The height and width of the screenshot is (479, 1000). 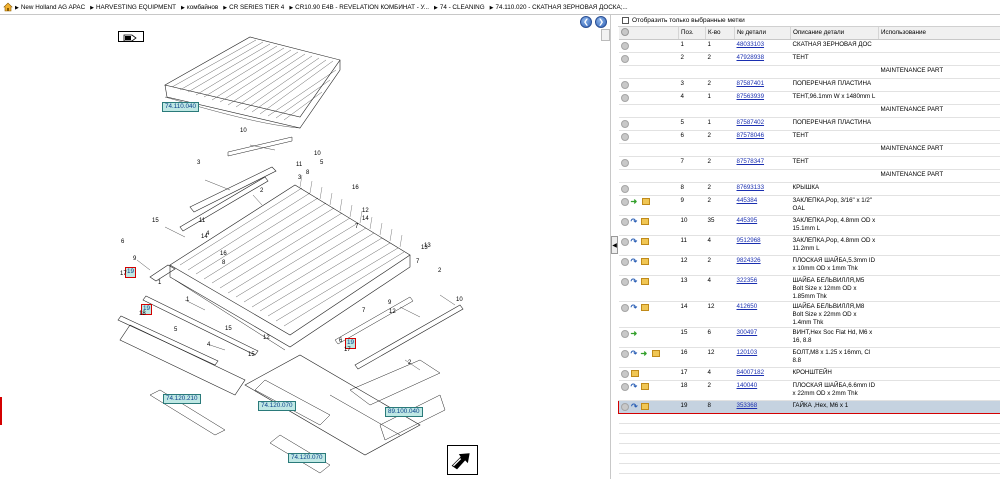 I want to click on column-header-quantity: К-во, so click(x=720, y=33).